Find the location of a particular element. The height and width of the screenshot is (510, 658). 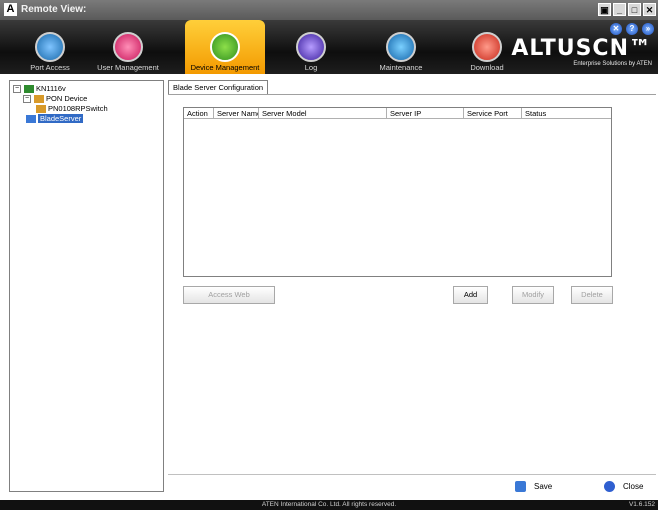

tab-divider is located at coordinates (412, 94).